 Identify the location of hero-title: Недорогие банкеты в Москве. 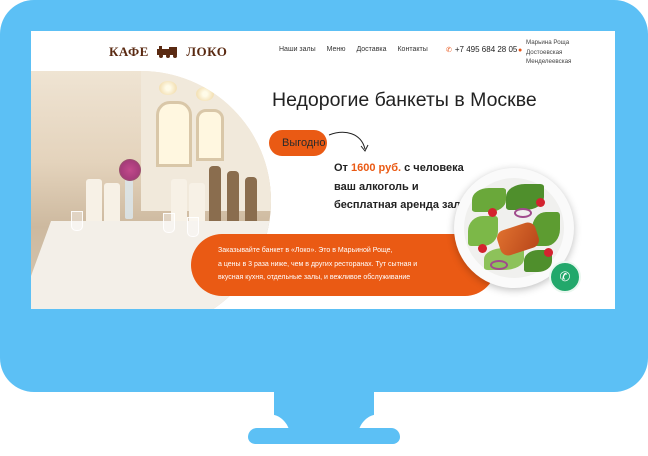
(404, 100).